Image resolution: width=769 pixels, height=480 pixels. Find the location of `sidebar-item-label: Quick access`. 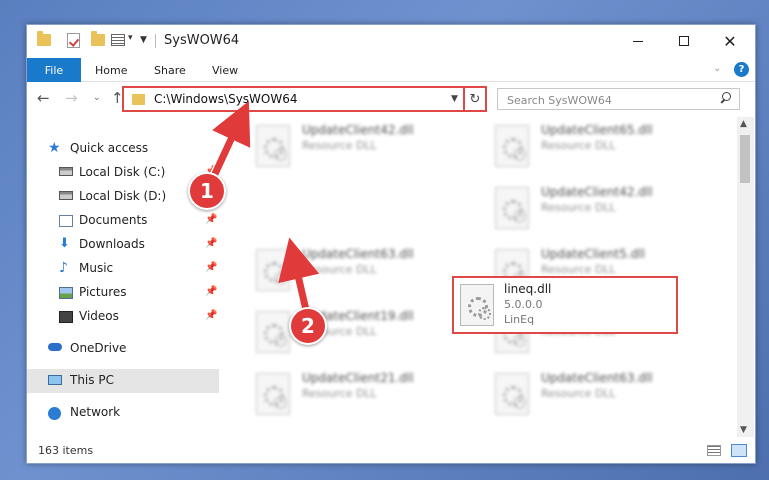

sidebar-item-label: Quick access is located at coordinates (109, 148).